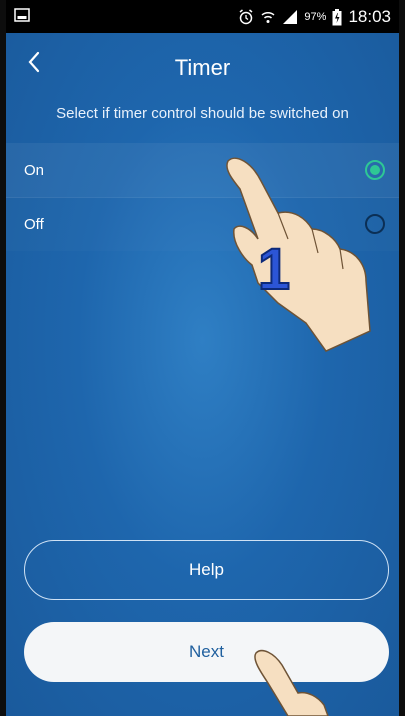 Image resolution: width=405 pixels, height=716 pixels. I want to click on battery-percent: 97%, so click(315, 17).